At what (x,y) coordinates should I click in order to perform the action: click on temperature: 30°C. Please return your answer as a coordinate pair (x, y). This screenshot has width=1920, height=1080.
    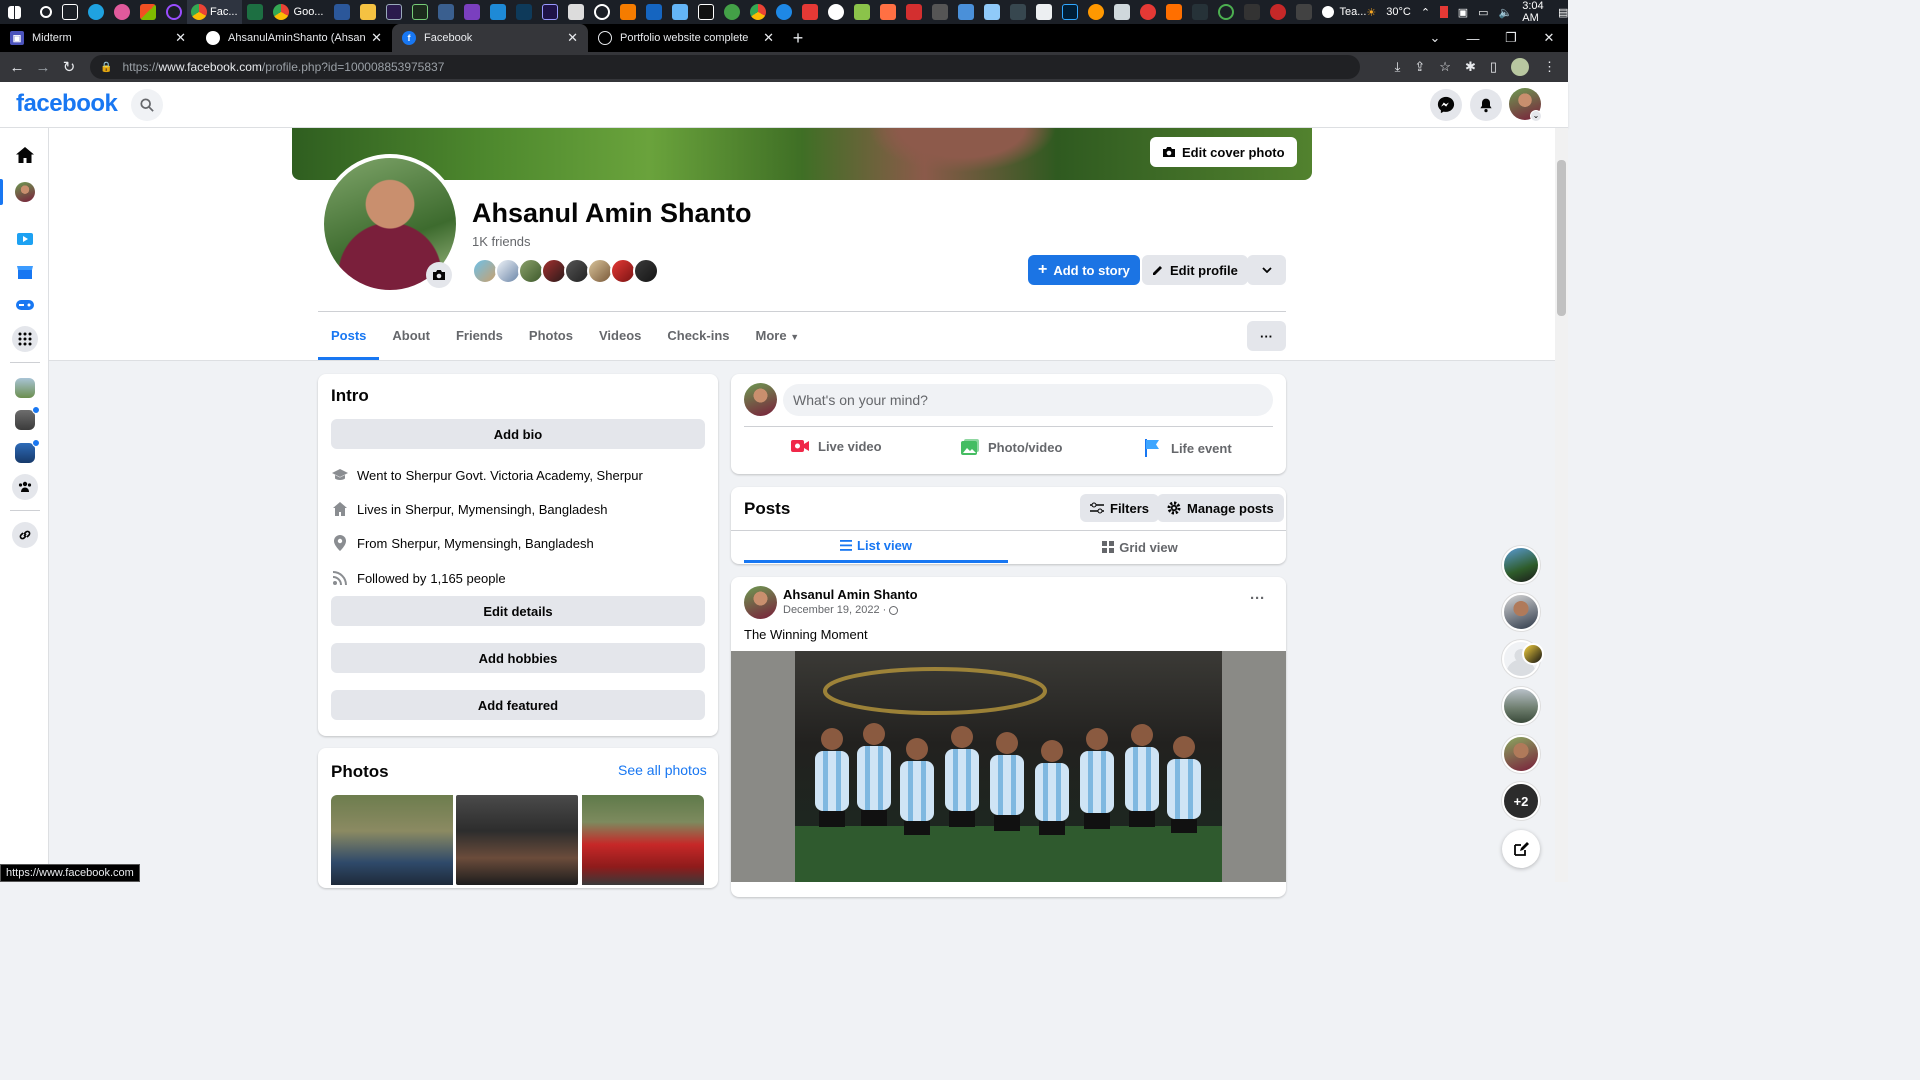
    Looking at the image, I should click on (1398, 12).